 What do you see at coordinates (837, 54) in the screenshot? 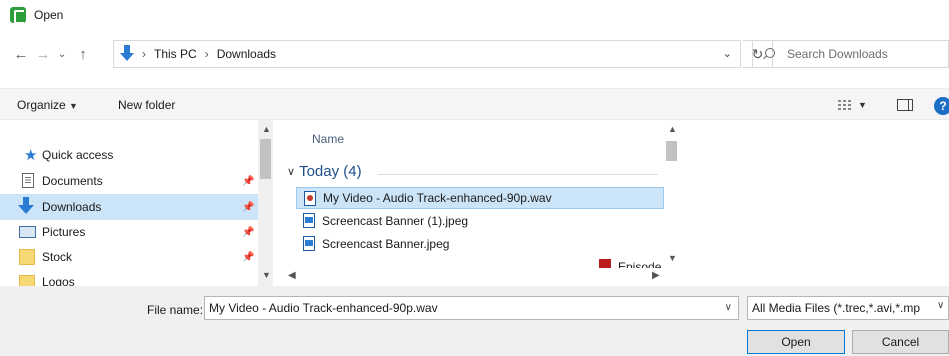
I see `search-placeholder: Search Downloads` at bounding box center [837, 54].